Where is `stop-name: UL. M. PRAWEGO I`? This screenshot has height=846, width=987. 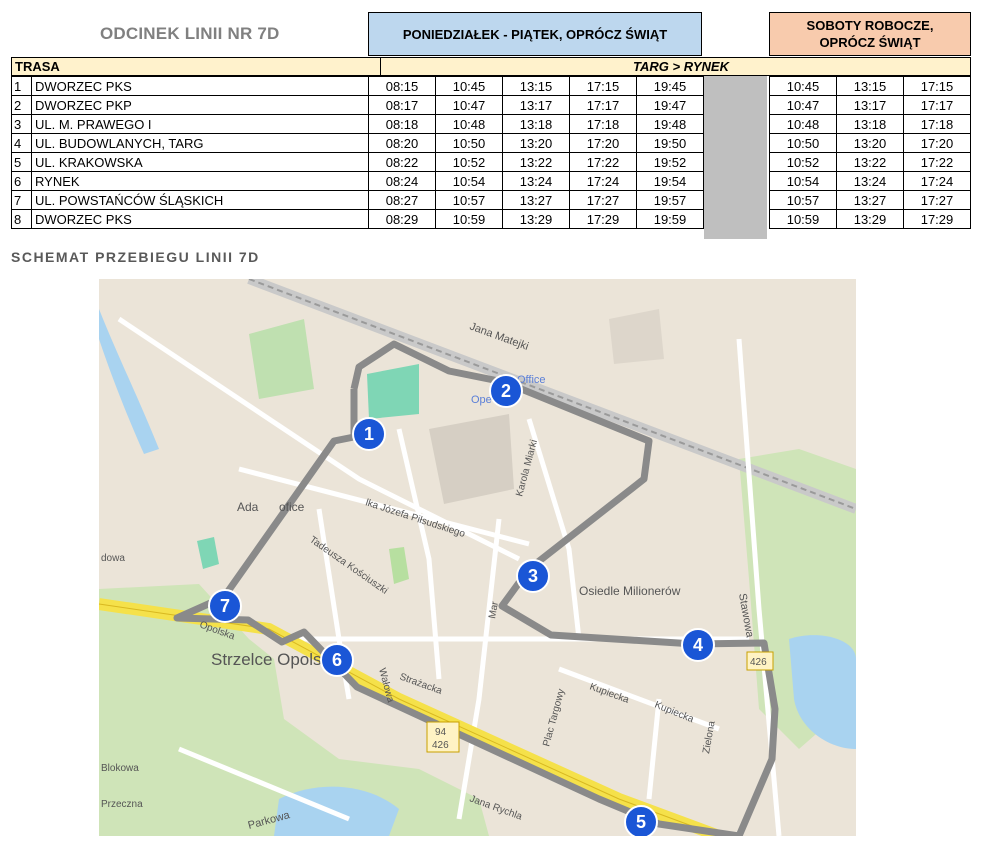 stop-name: UL. M. PRAWEGO I is located at coordinates (200, 124).